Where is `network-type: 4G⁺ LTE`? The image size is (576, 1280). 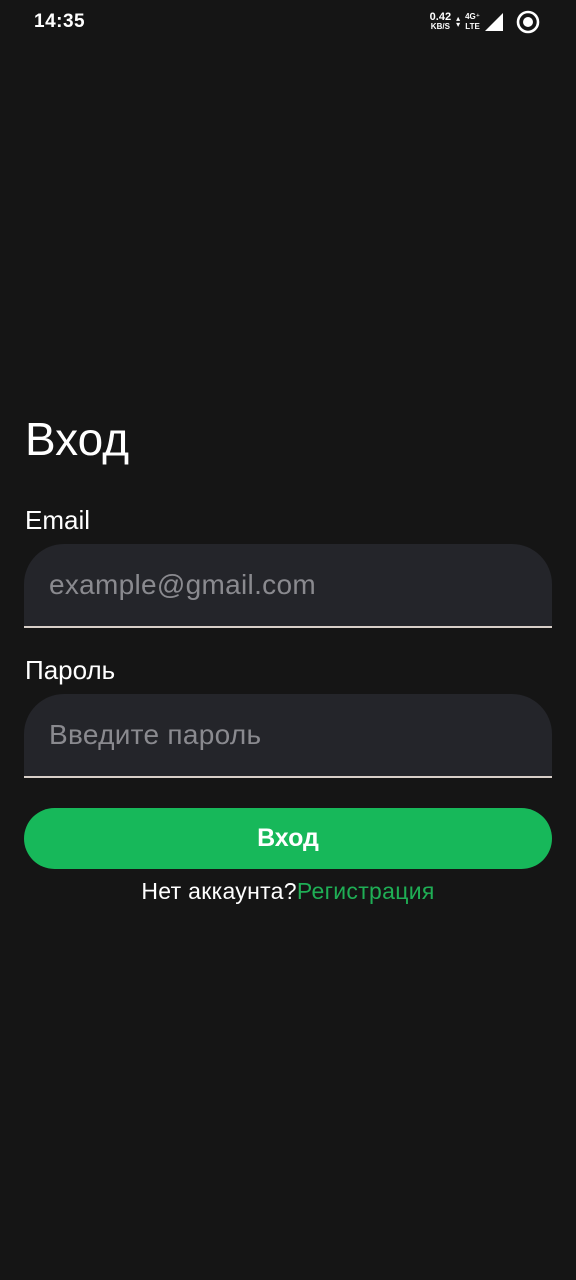
network-type: 4G⁺ LTE is located at coordinates (472, 22).